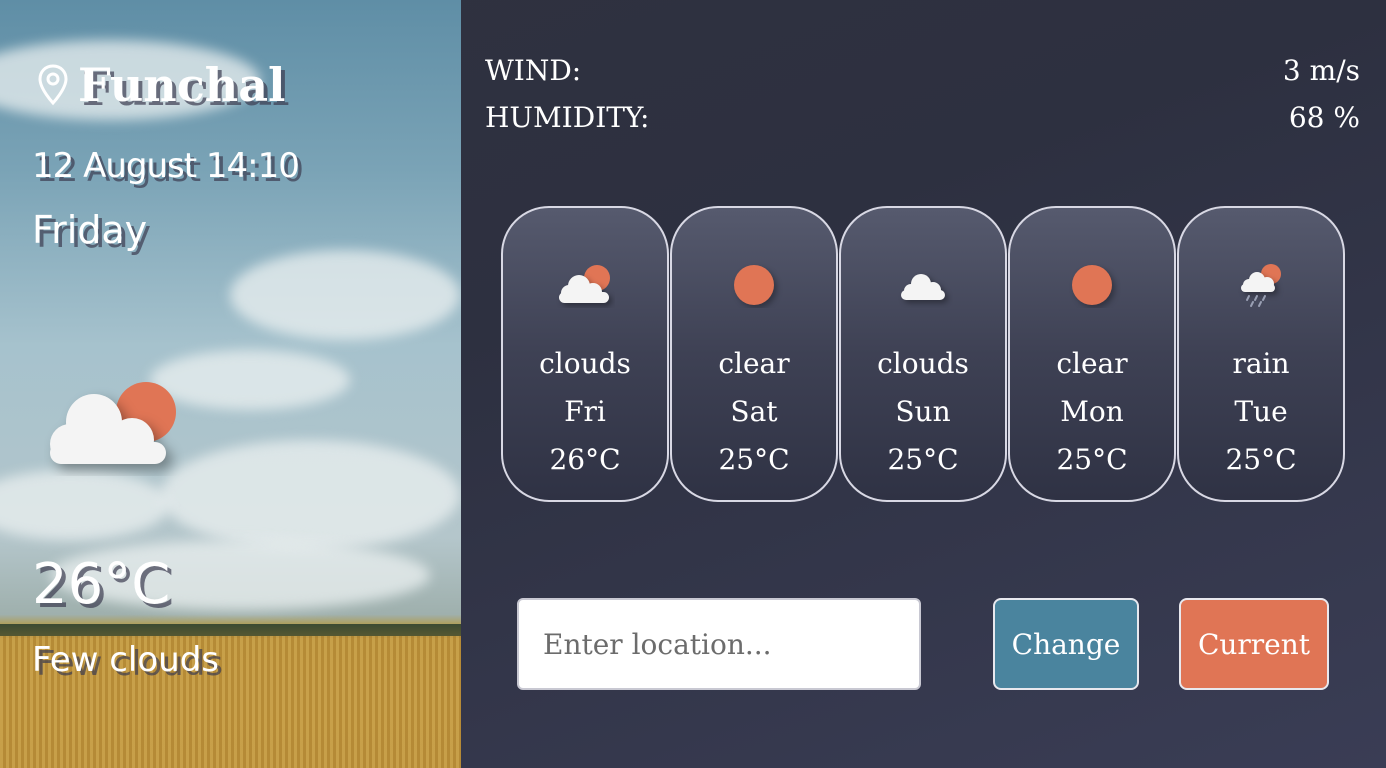 This screenshot has width=1386, height=768. I want to click on humidity-label: HUMIDITY:, so click(567, 117).